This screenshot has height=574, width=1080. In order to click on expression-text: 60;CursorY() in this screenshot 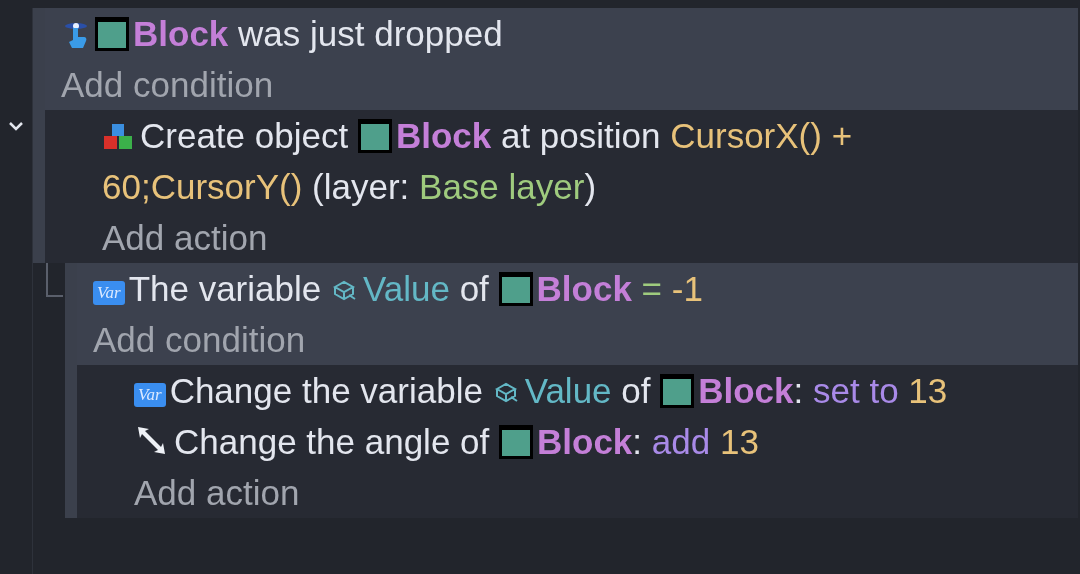, I will do `click(202, 186)`.